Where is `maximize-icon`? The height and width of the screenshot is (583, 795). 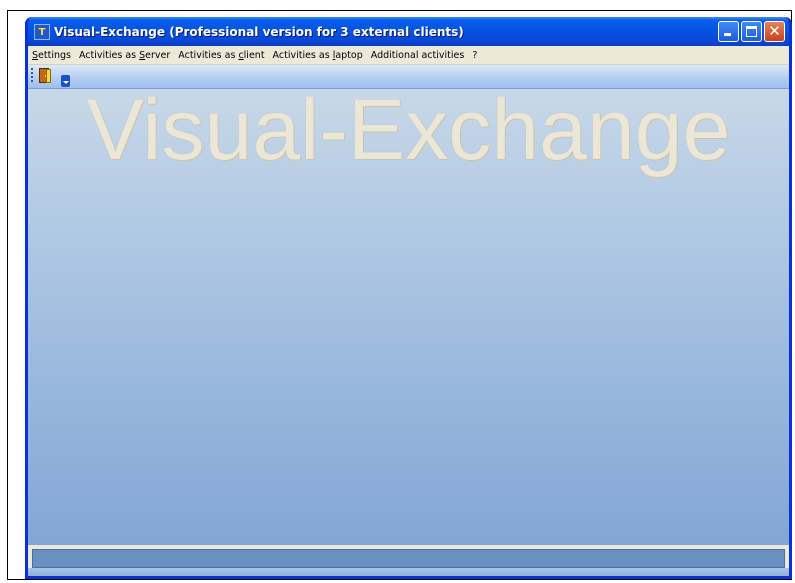 maximize-icon is located at coordinates (751, 31).